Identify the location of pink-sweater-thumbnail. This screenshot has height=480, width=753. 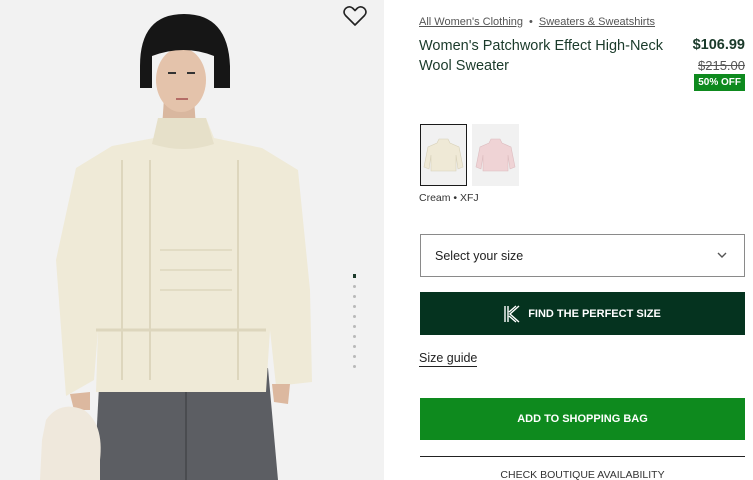
(495, 155).